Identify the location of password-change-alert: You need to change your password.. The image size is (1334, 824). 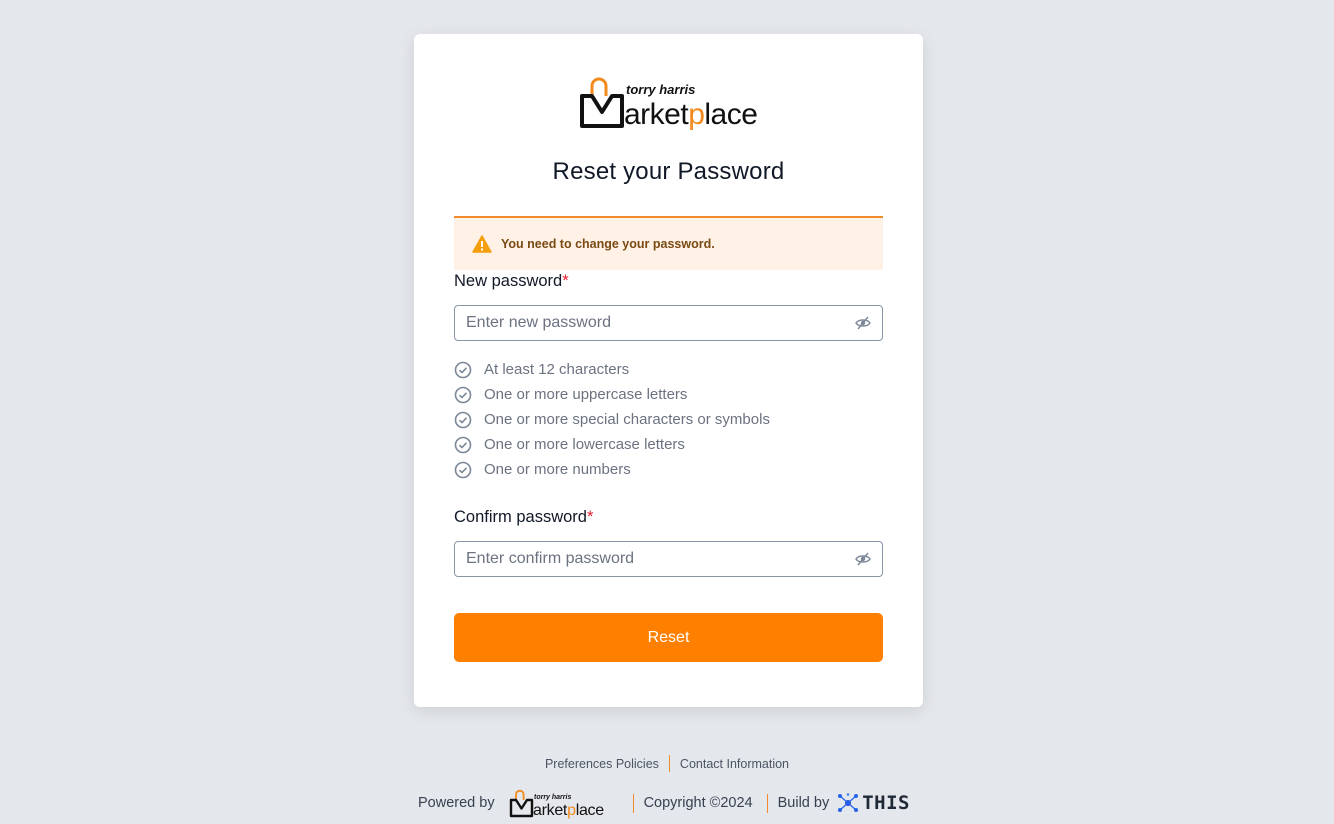
(668, 243).